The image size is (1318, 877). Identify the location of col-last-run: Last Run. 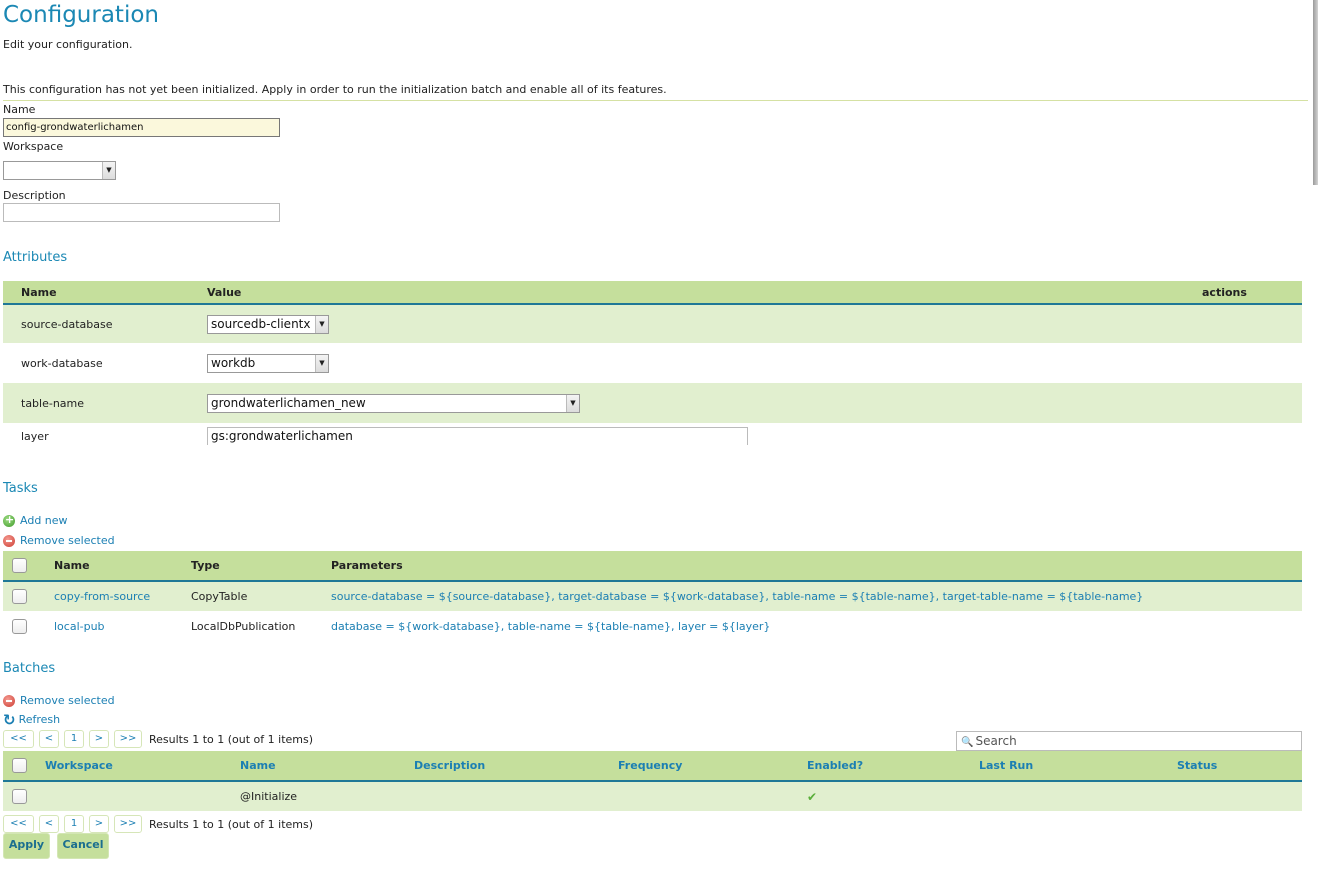
(1078, 766).